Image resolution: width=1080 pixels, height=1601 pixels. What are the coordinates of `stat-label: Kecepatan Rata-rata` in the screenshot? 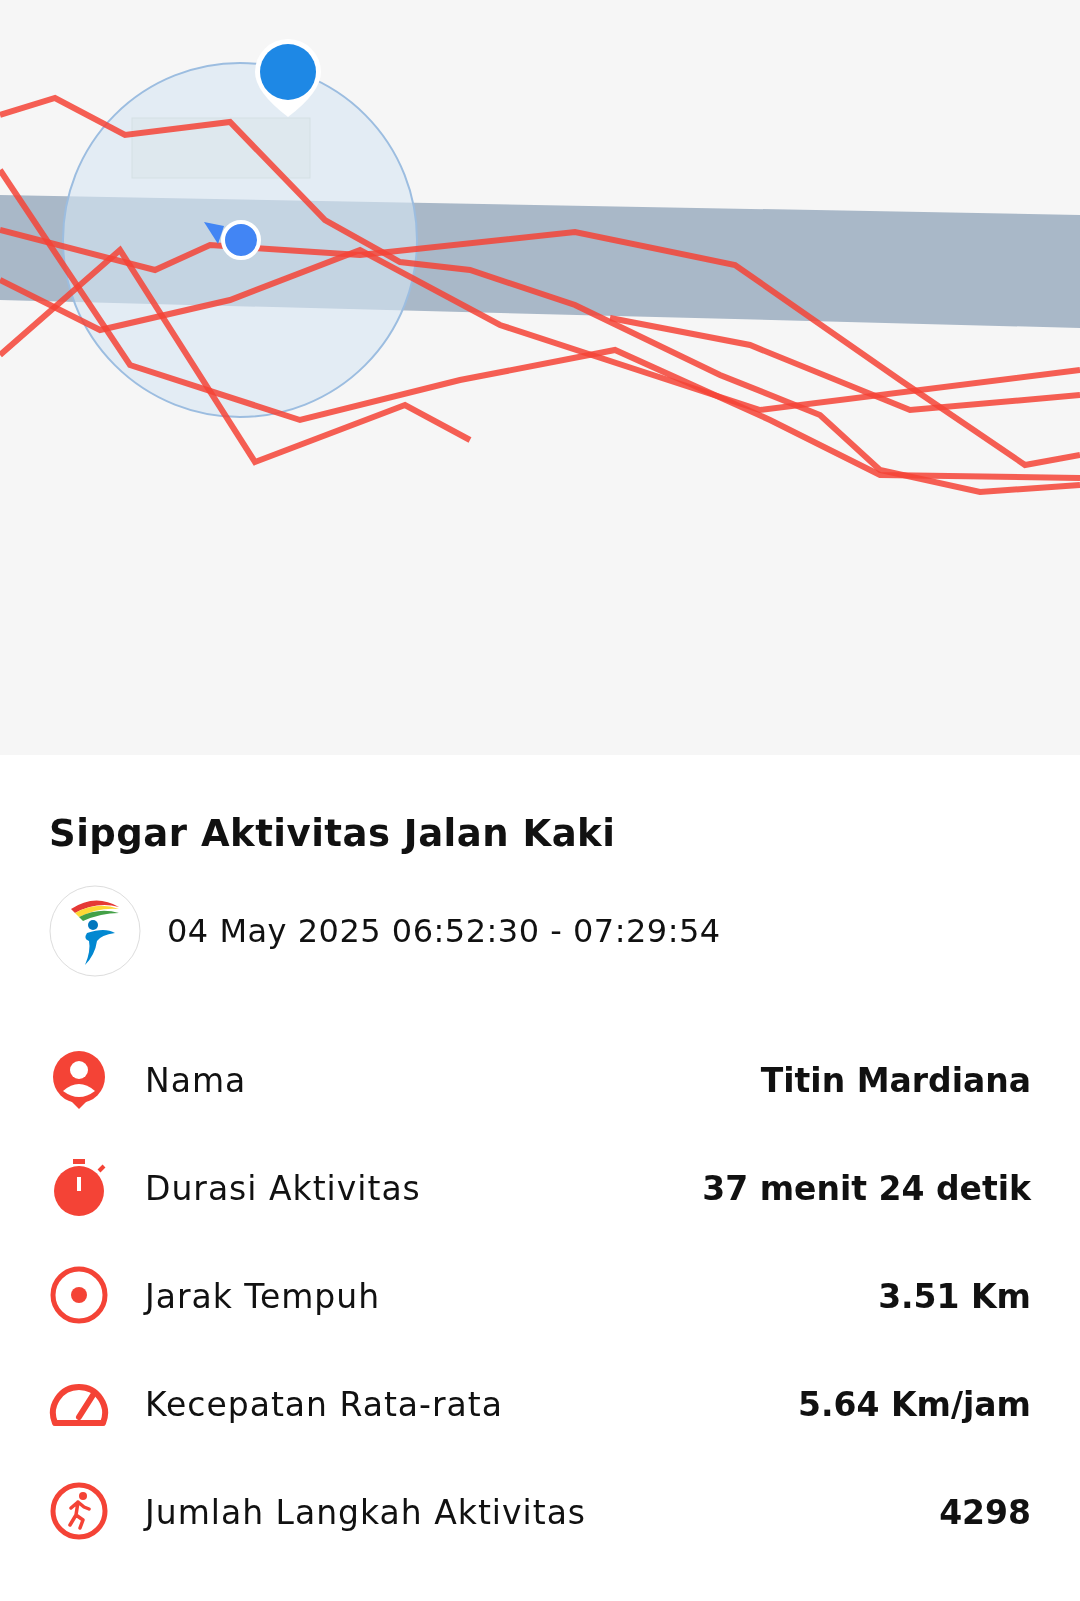 It's located at (324, 1404).